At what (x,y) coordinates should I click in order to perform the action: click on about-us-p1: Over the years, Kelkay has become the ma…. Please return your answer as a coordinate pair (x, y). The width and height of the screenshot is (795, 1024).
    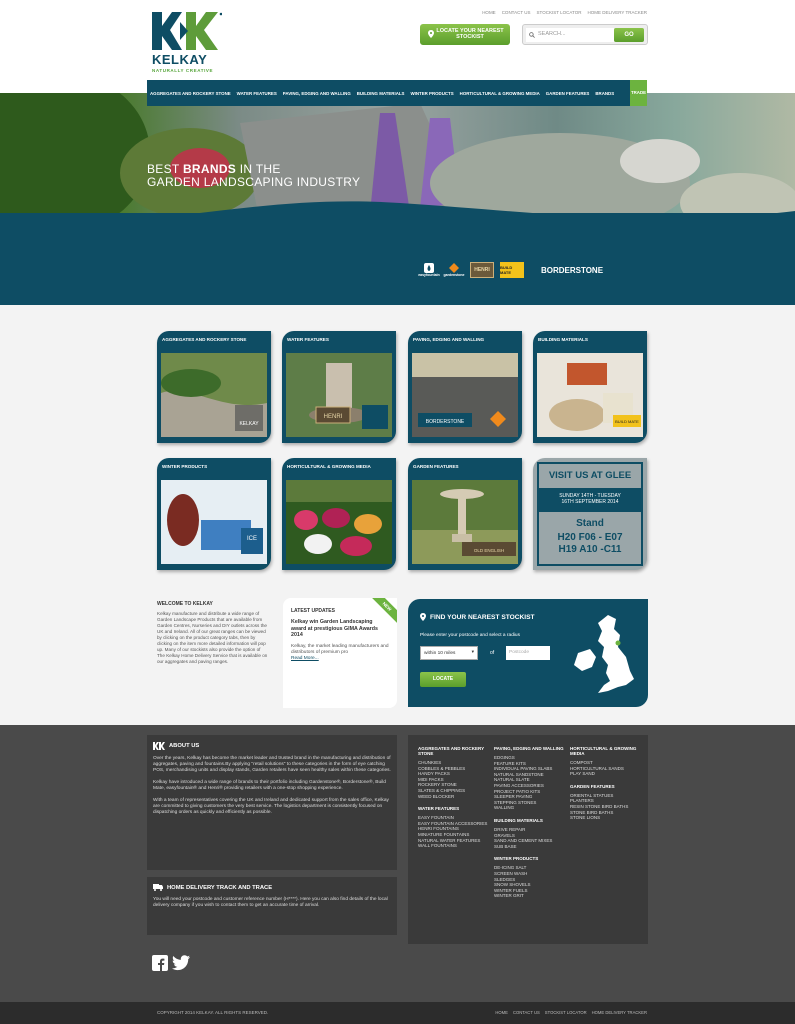
    Looking at the image, I should click on (272, 764).